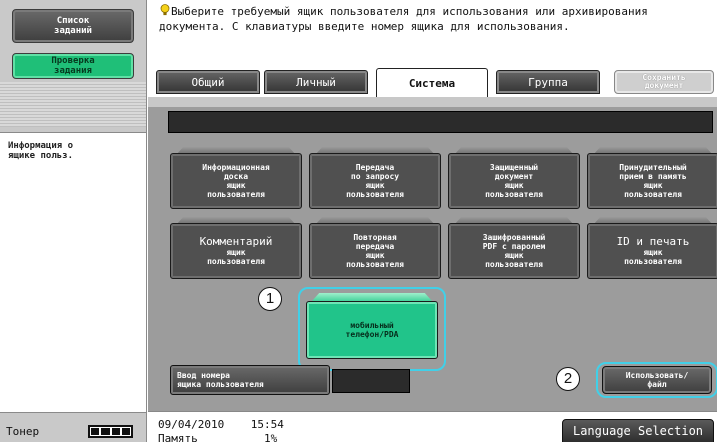 The width and height of the screenshot is (717, 442). What do you see at coordinates (73, 66) in the screenshot?
I see `job-check-button: Проверка задания` at bounding box center [73, 66].